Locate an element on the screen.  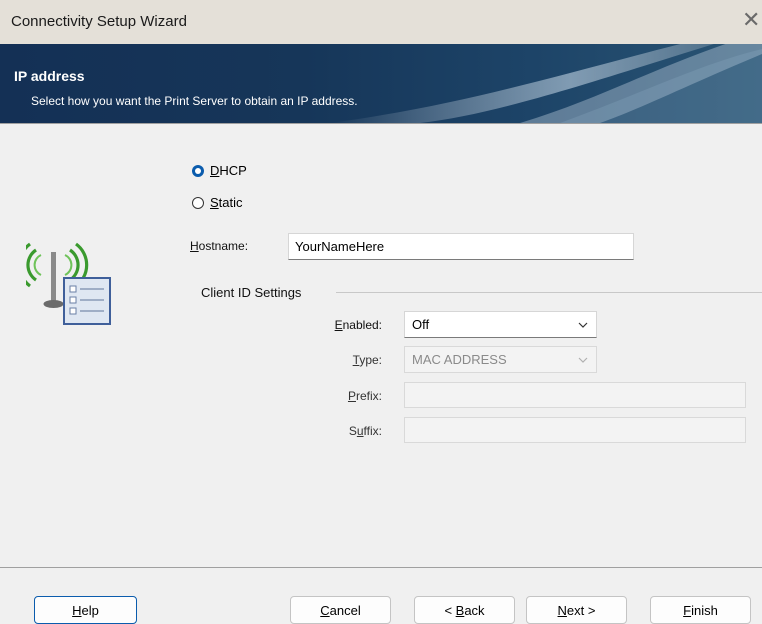
dhcp-radio-button is located at coordinates (198, 171).